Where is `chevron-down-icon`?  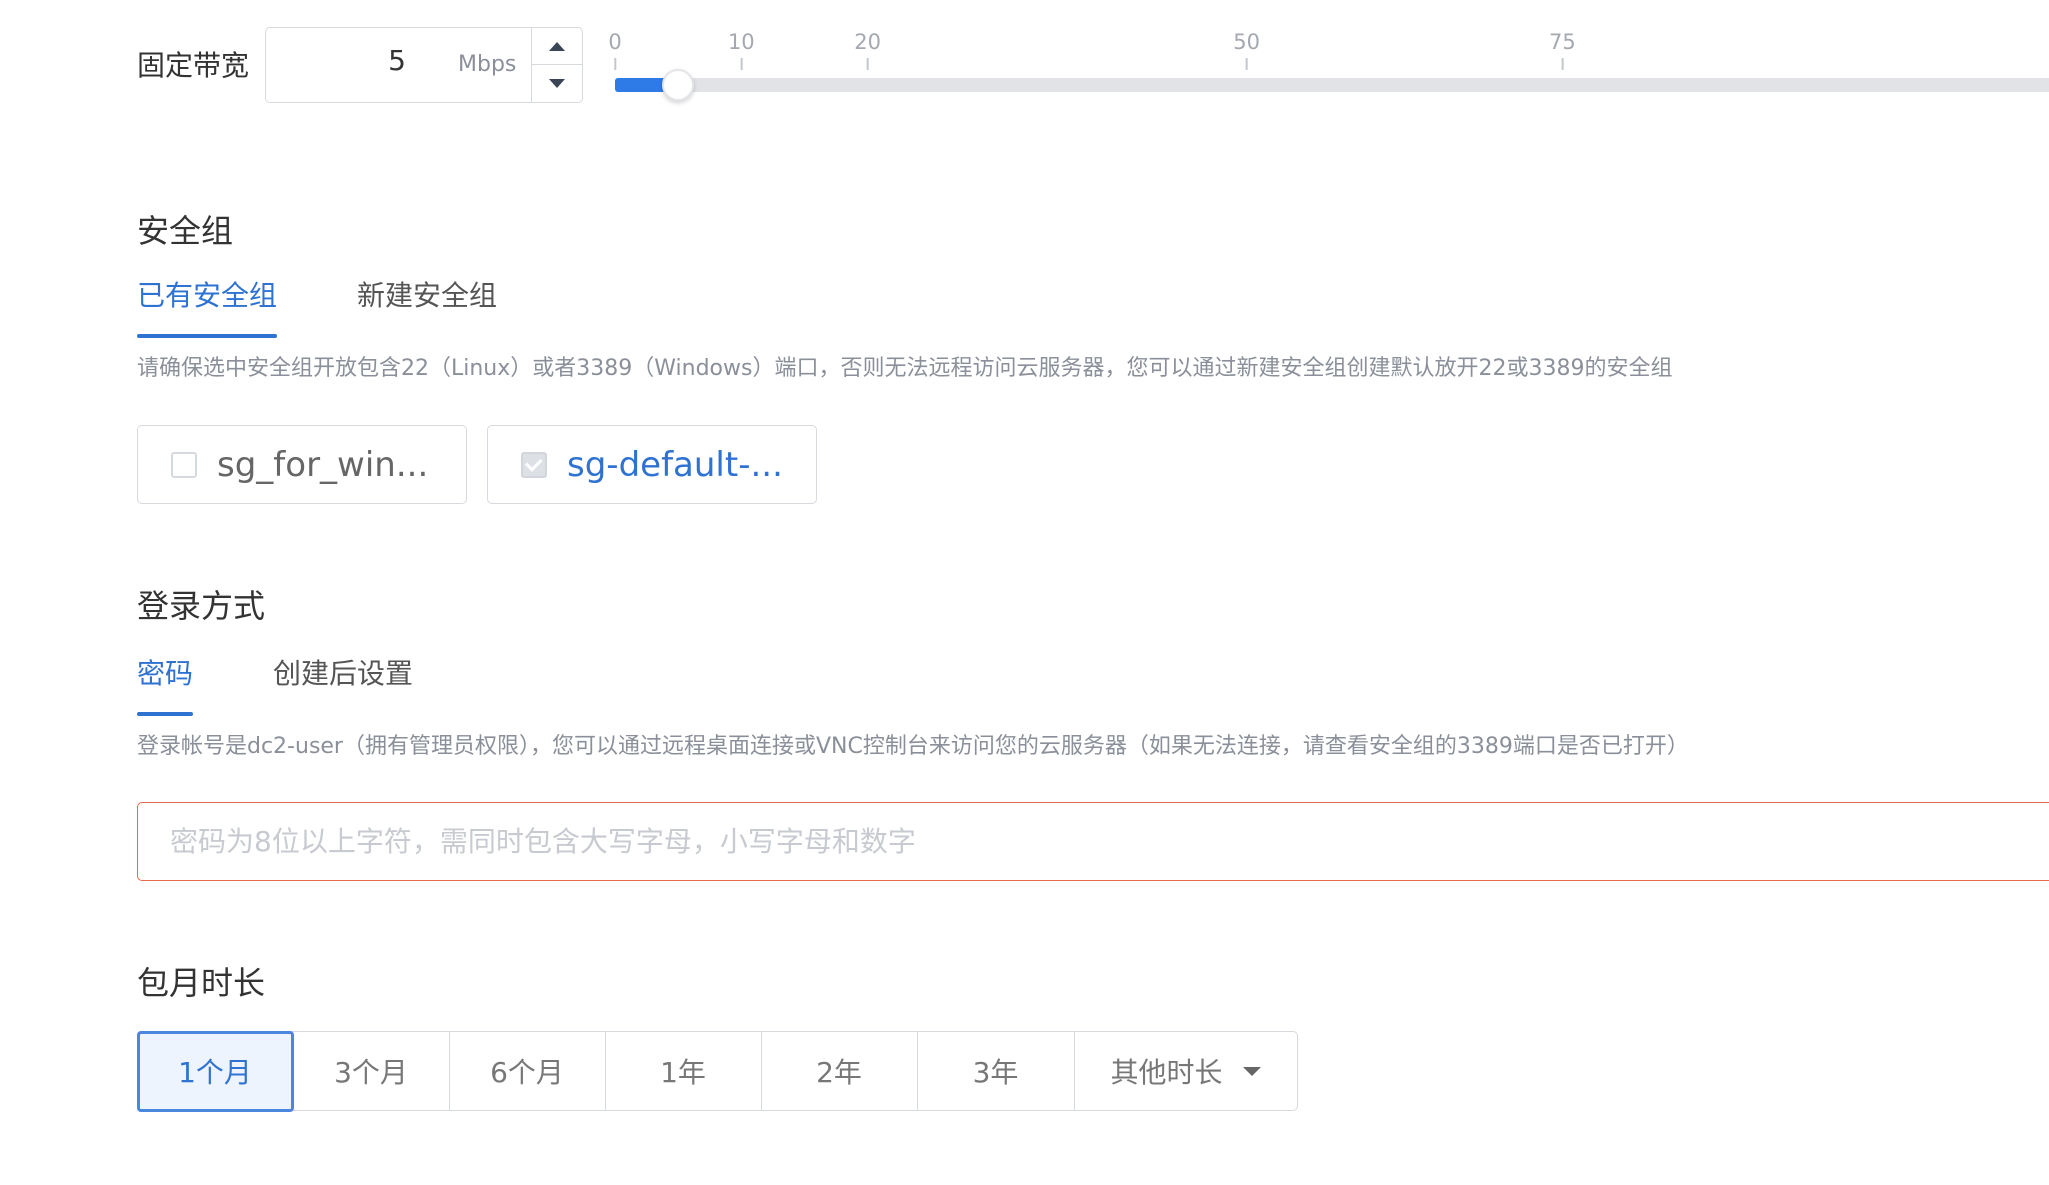
chevron-down-icon is located at coordinates (557, 83).